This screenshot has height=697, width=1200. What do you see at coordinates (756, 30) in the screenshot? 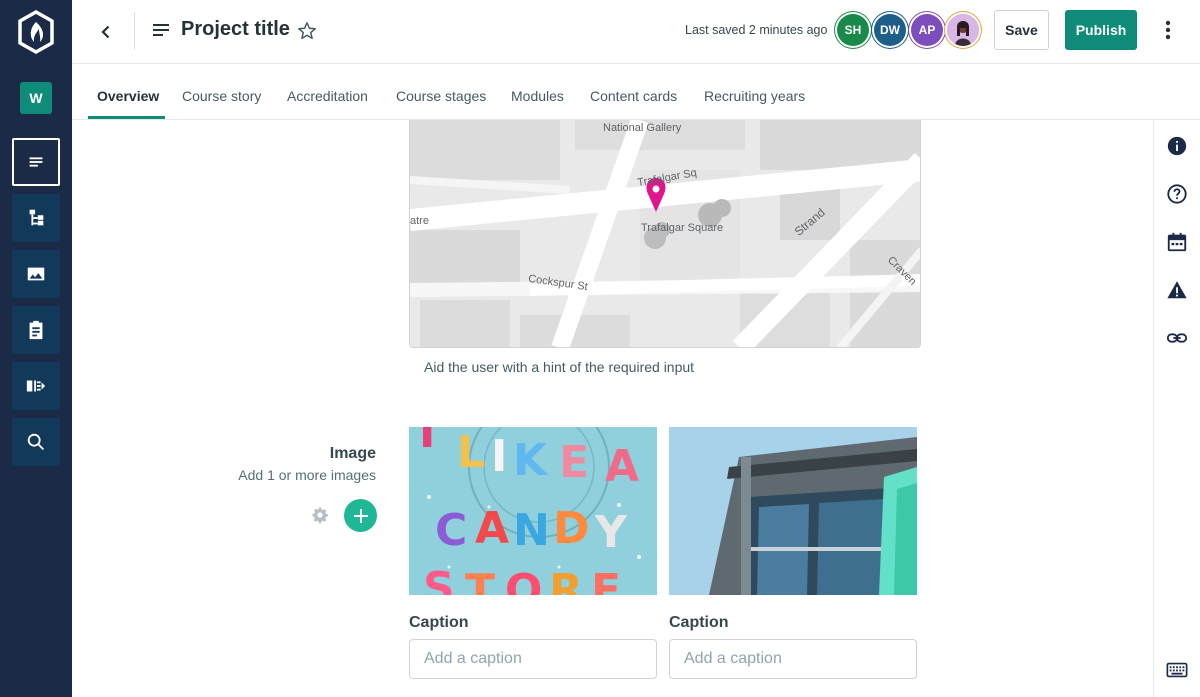
I see `last-saved-status: Last saved 2 minutes ago` at bounding box center [756, 30].